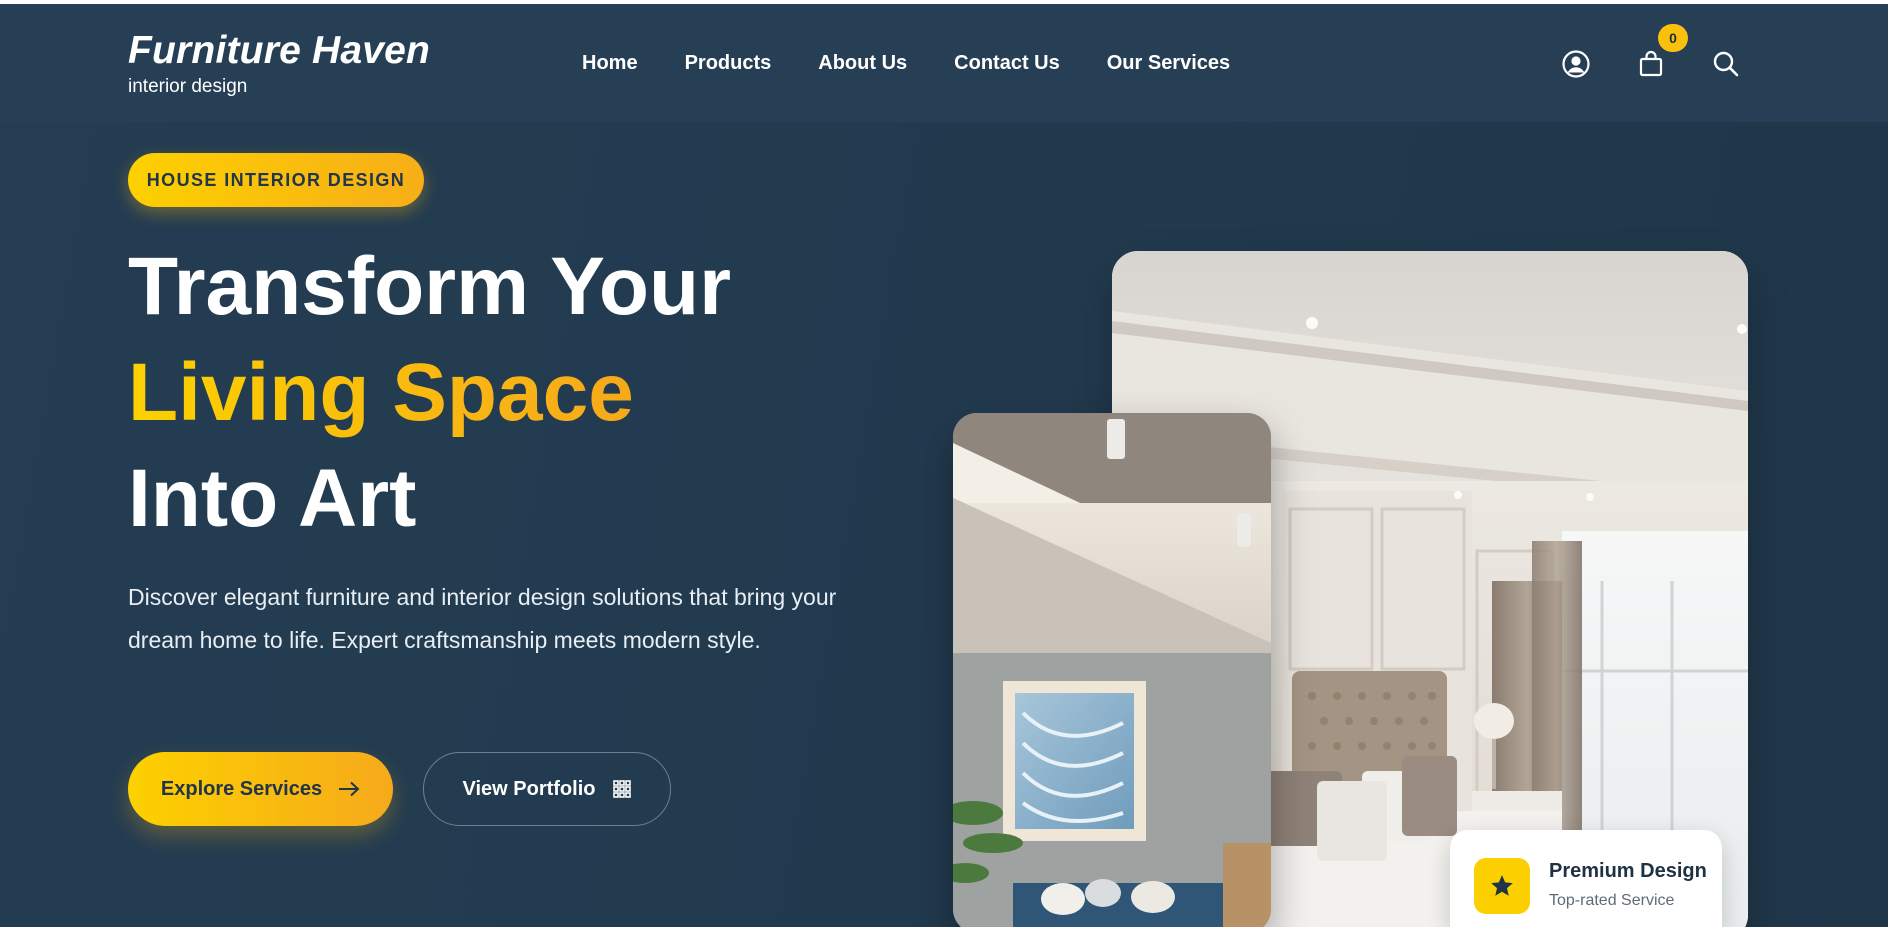 The width and height of the screenshot is (1888, 927). What do you see at coordinates (1628, 871) in the screenshot?
I see `premium-design-title: Premium Design` at bounding box center [1628, 871].